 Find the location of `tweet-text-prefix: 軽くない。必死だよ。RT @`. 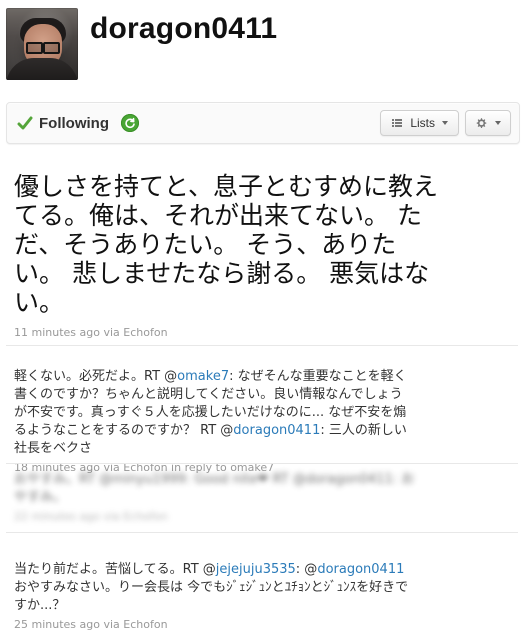

tweet-text-prefix: 軽くない。必死だよ。RT @ is located at coordinates (96, 376).